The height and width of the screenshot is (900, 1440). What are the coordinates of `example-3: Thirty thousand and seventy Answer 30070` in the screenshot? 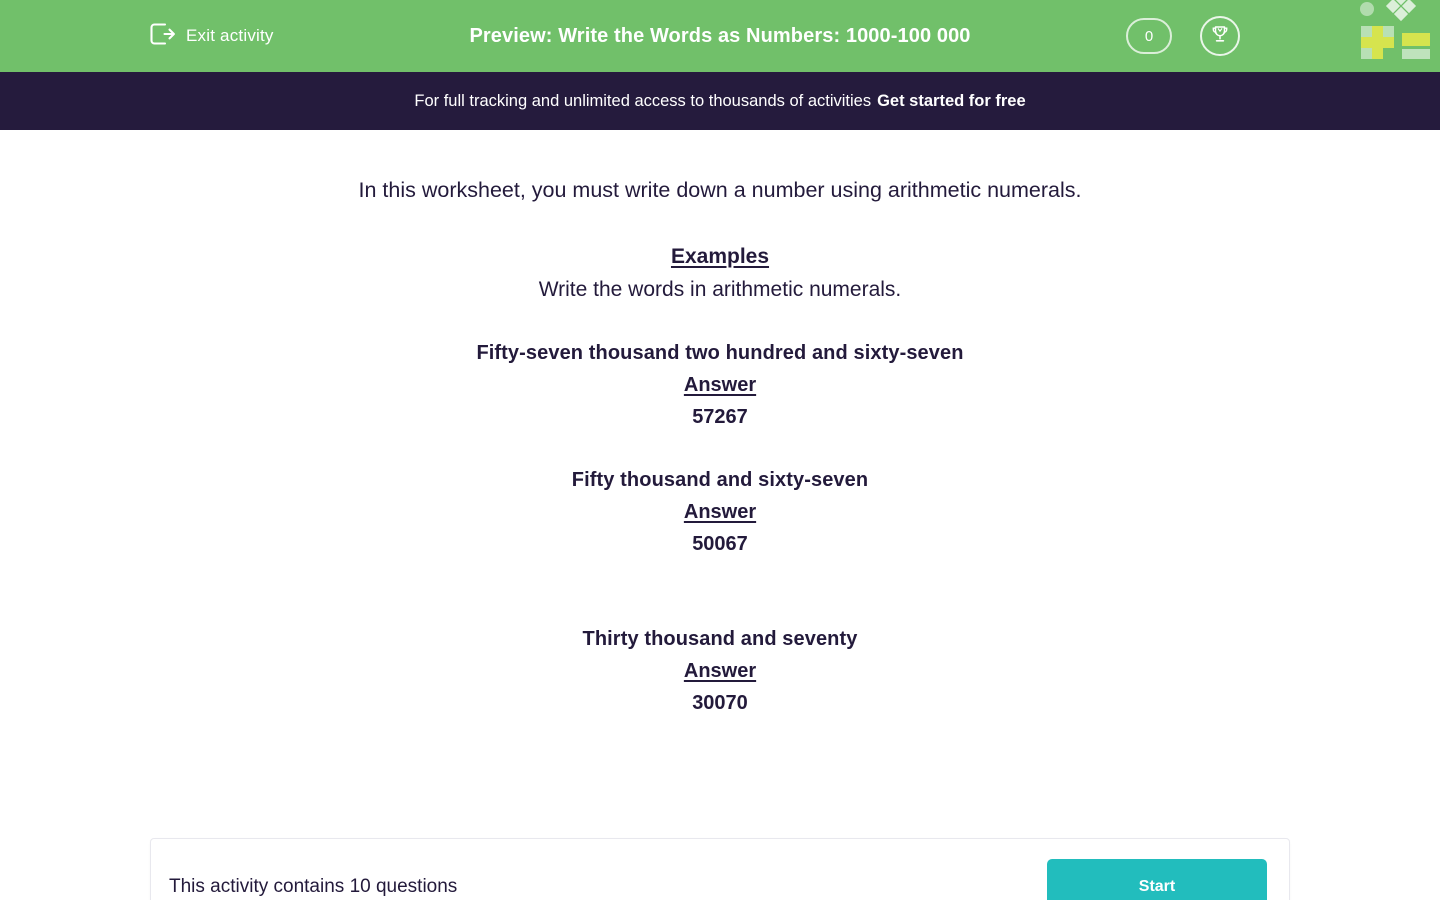 It's located at (720, 671).